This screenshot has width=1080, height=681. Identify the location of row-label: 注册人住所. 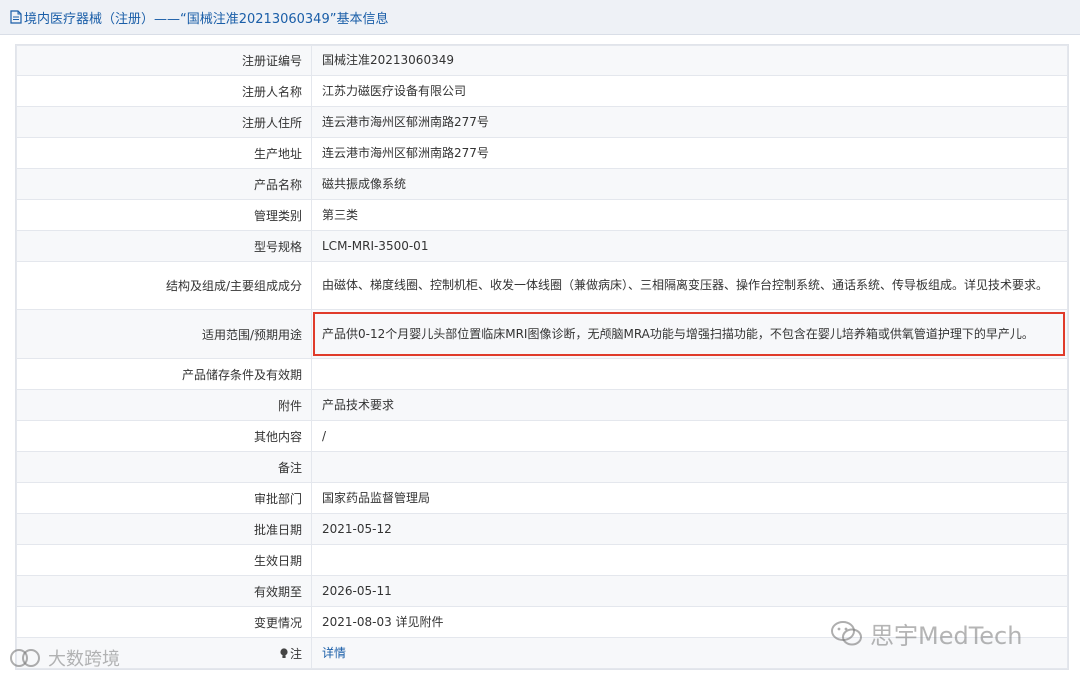
(164, 122).